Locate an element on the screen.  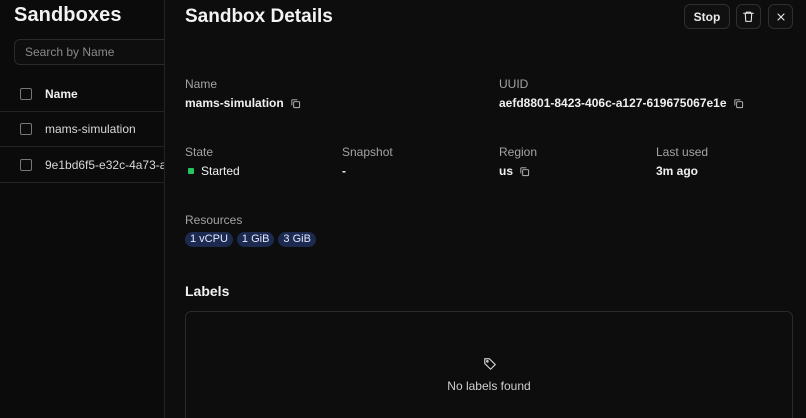
region-value: us is located at coordinates (506, 171).